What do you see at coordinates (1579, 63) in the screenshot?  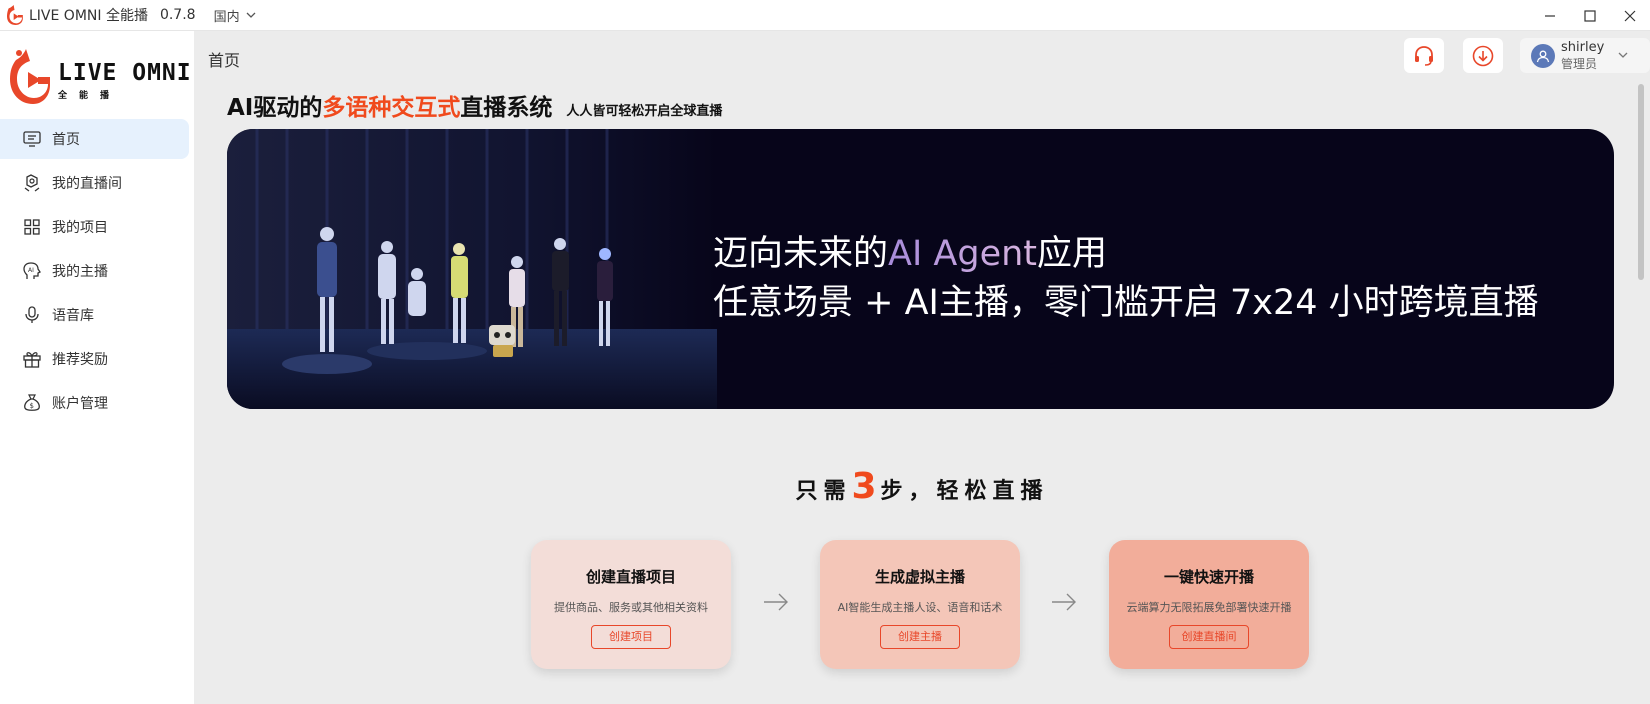 I see `user-role: 管理员` at bounding box center [1579, 63].